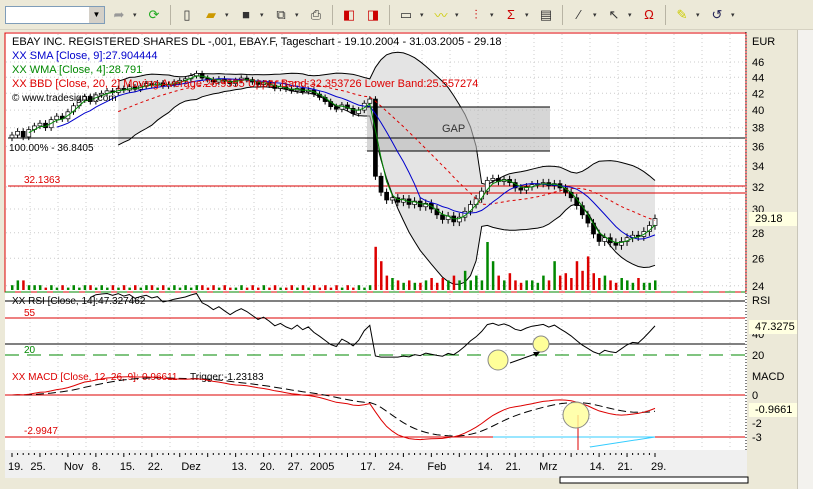 Image resolution: width=813 pixels, height=489 pixels. I want to click on date-tick-label: 21., so click(513, 467).